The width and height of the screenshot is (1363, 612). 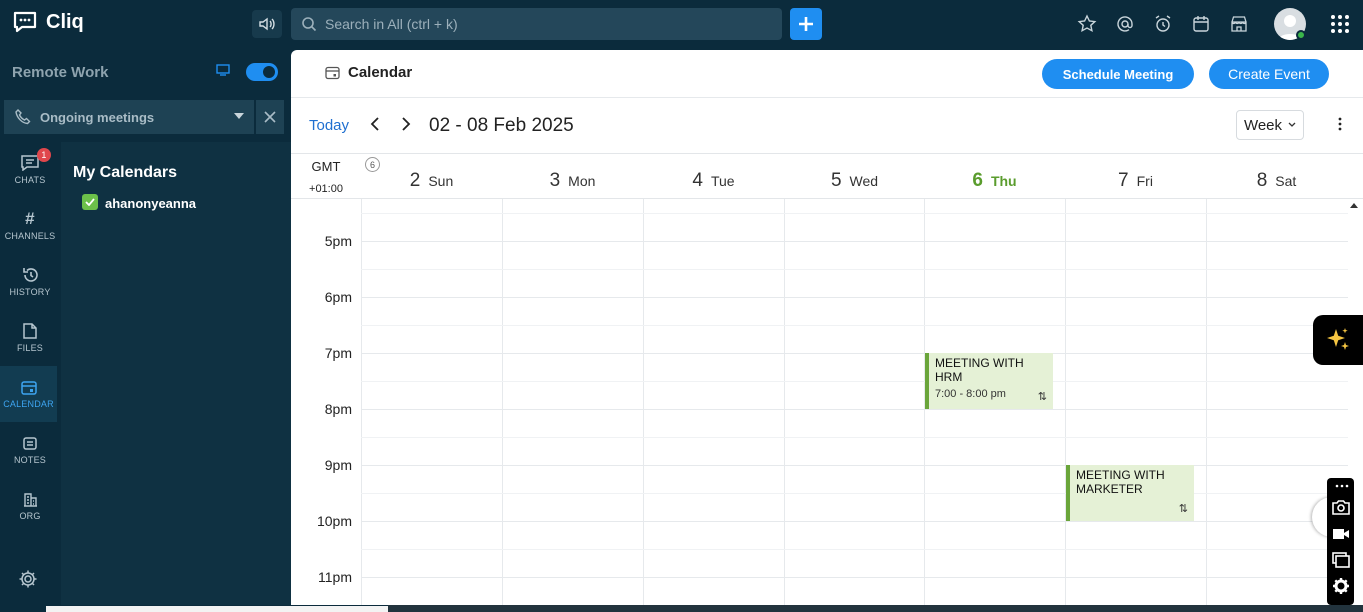 I want to click on video-icon, so click(x=1341, y=534).